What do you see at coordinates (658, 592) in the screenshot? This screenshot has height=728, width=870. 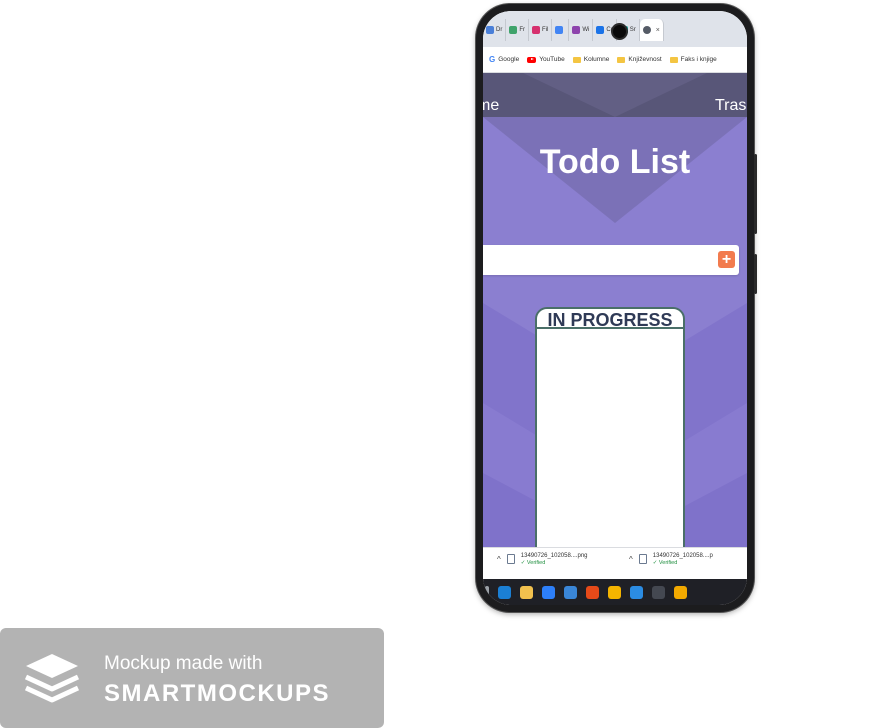 I see `terminal-icon` at bounding box center [658, 592].